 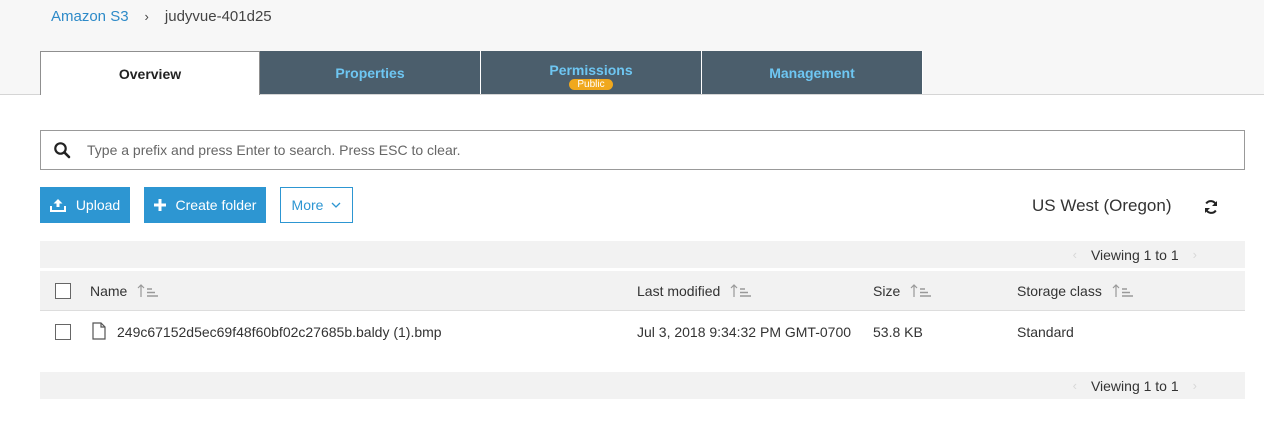 I want to click on upload-icon, so click(x=57, y=205).